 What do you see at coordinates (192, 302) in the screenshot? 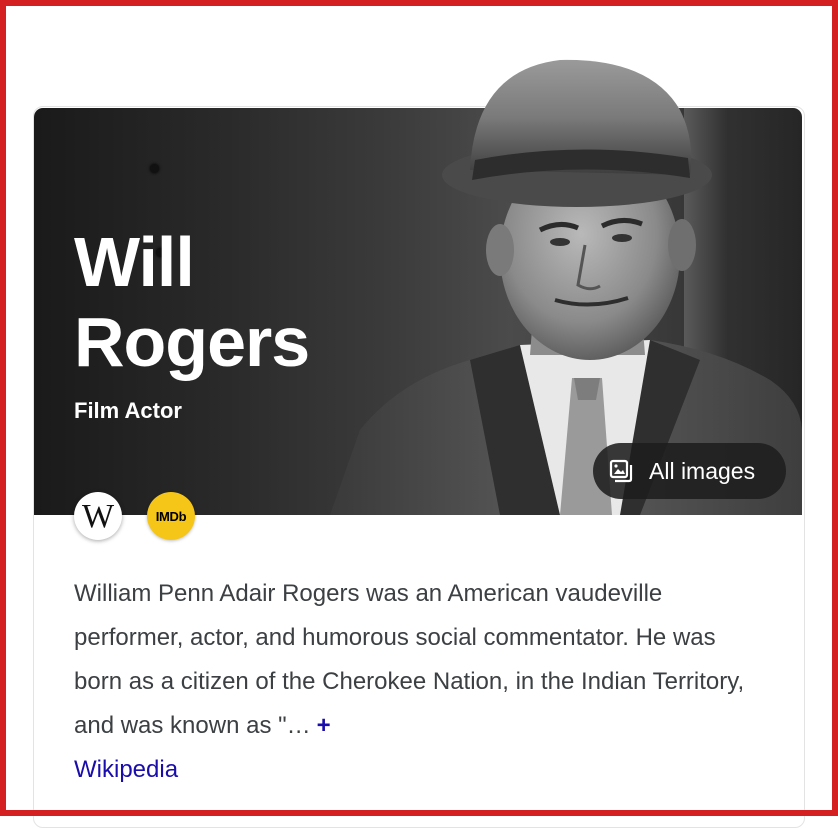
I see `entity-title: Will Rogers` at bounding box center [192, 302].